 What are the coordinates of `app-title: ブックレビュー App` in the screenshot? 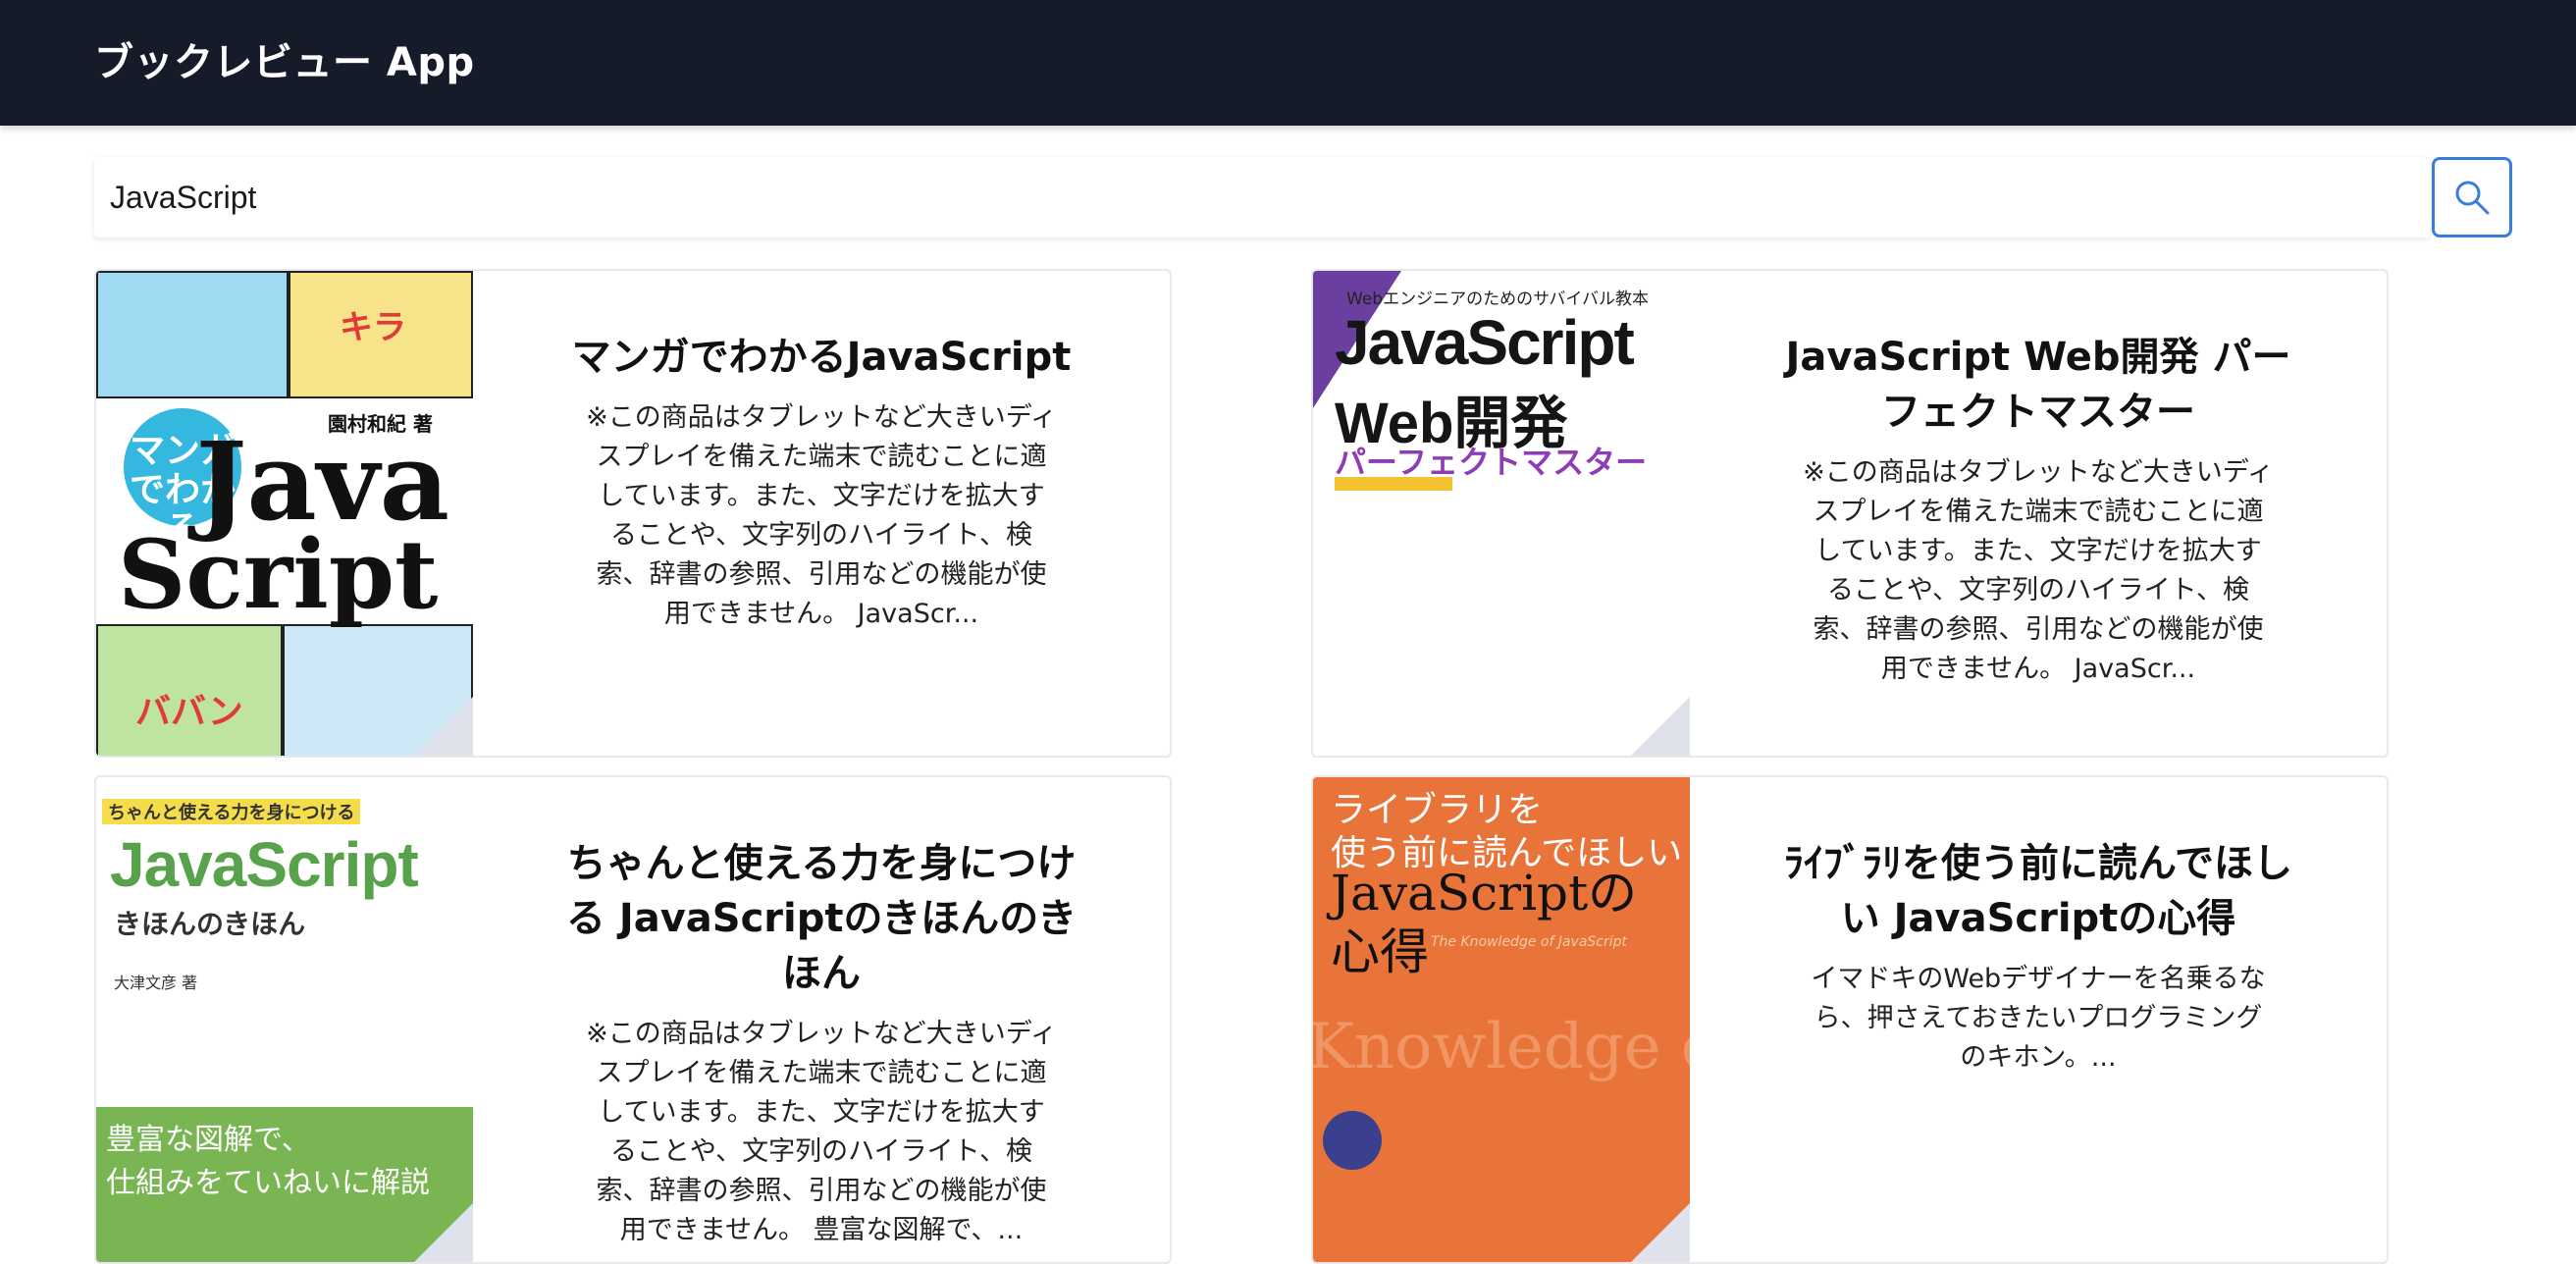 It's located at (284, 63).